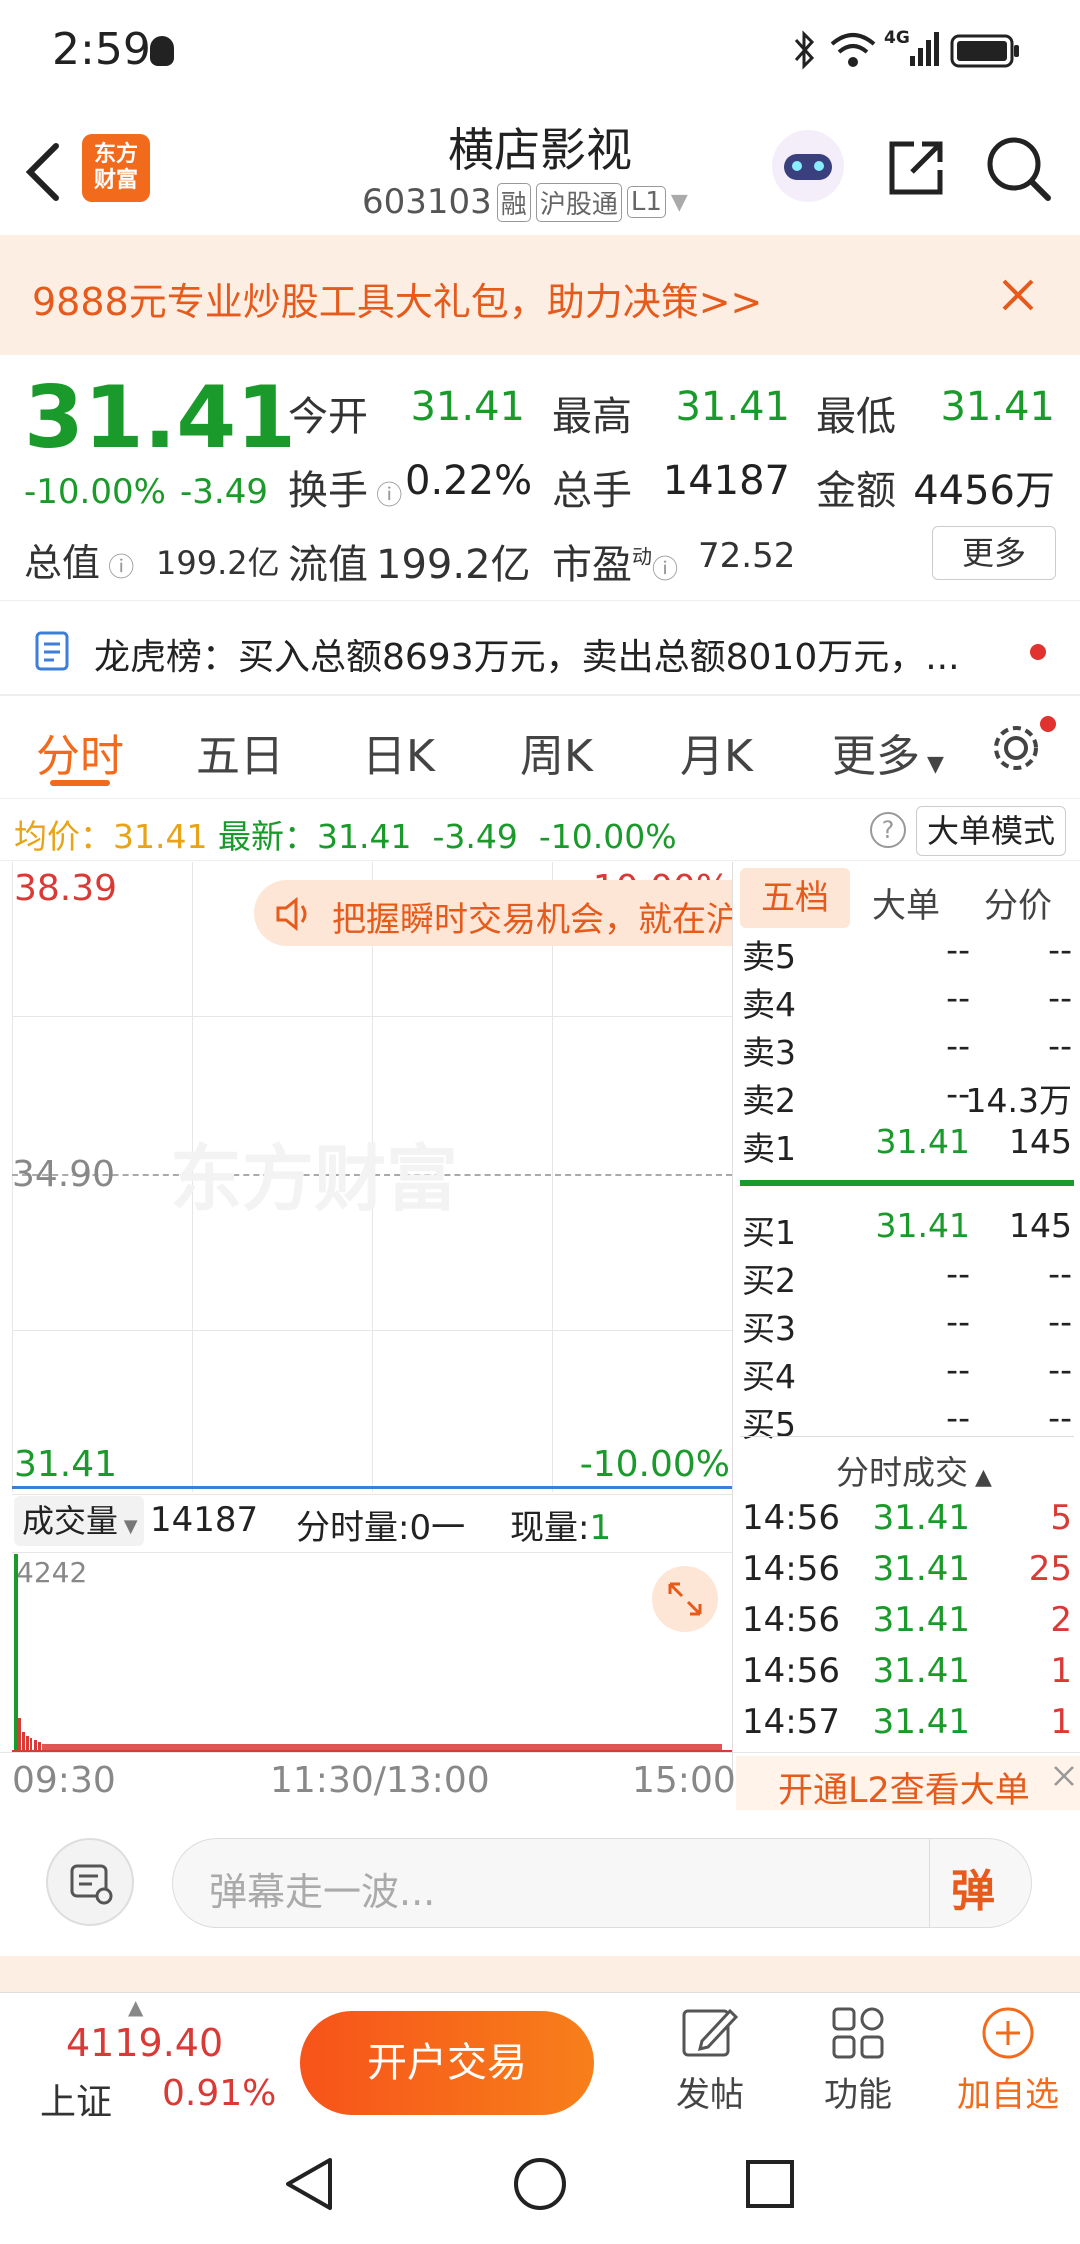 The image size is (1080, 2244). I want to click on settings-gear-icon, so click(1018, 748).